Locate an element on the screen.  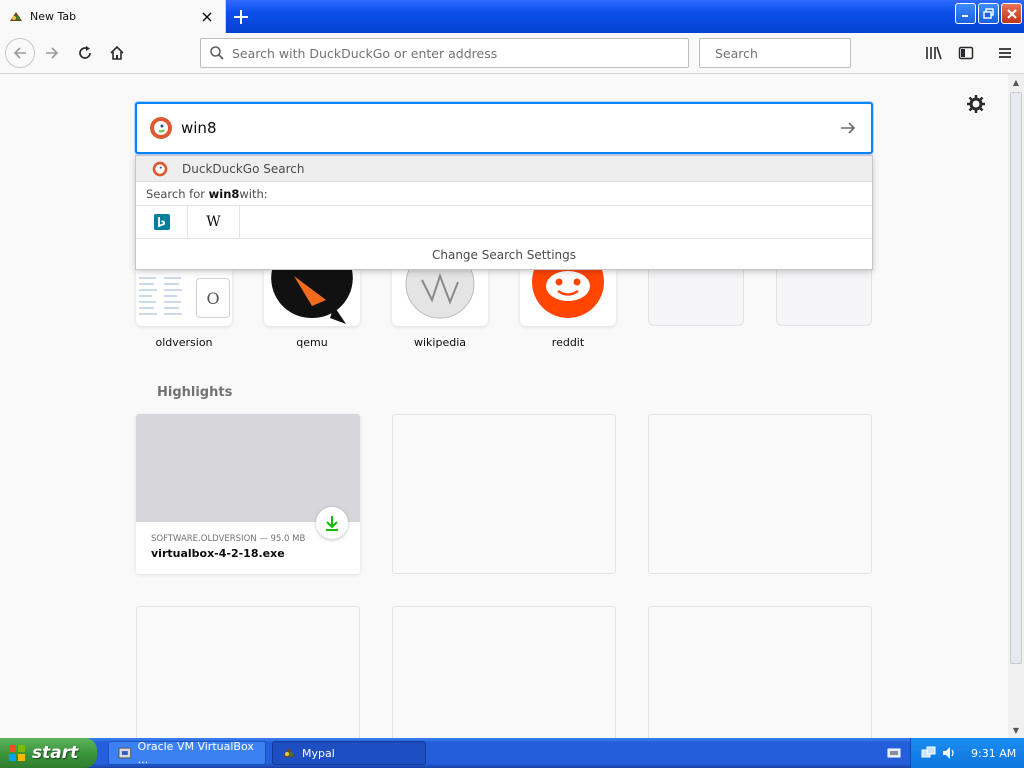
forward-button is located at coordinates (52, 53).